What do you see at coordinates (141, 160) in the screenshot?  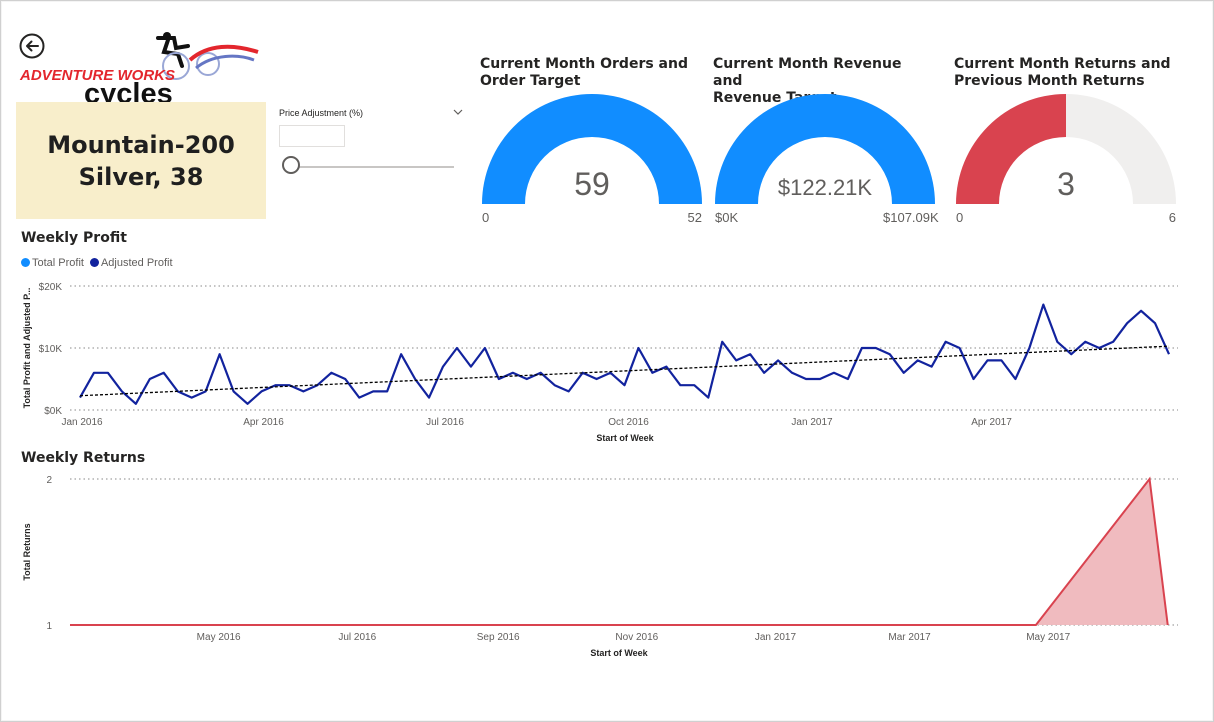 I see `product-card: Mountain-200 Silver, 38` at bounding box center [141, 160].